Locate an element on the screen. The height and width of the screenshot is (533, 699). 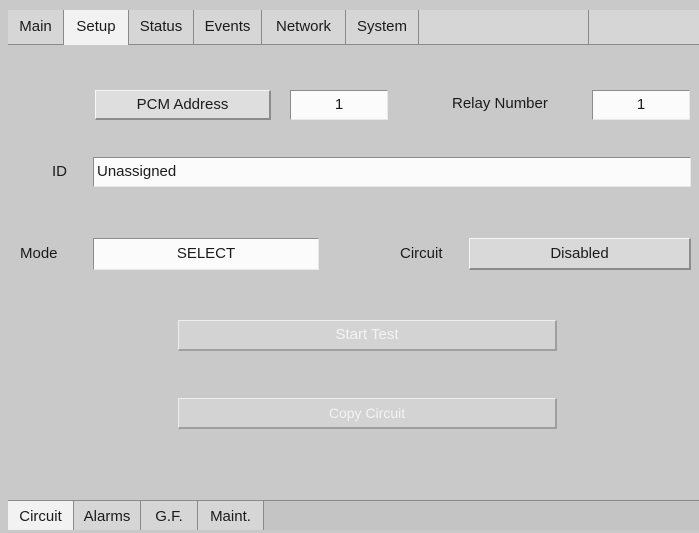
tab-alarms: Alarms is located at coordinates (107, 515).